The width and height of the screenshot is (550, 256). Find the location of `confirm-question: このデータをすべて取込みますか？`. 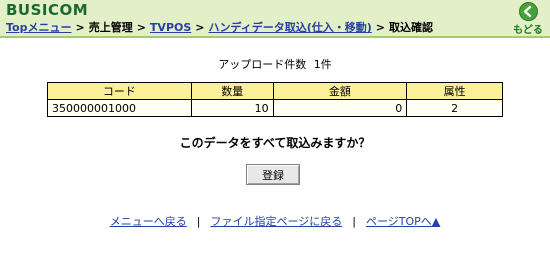

confirm-question: このデータをすべて取込みますか？ is located at coordinates (275, 143).